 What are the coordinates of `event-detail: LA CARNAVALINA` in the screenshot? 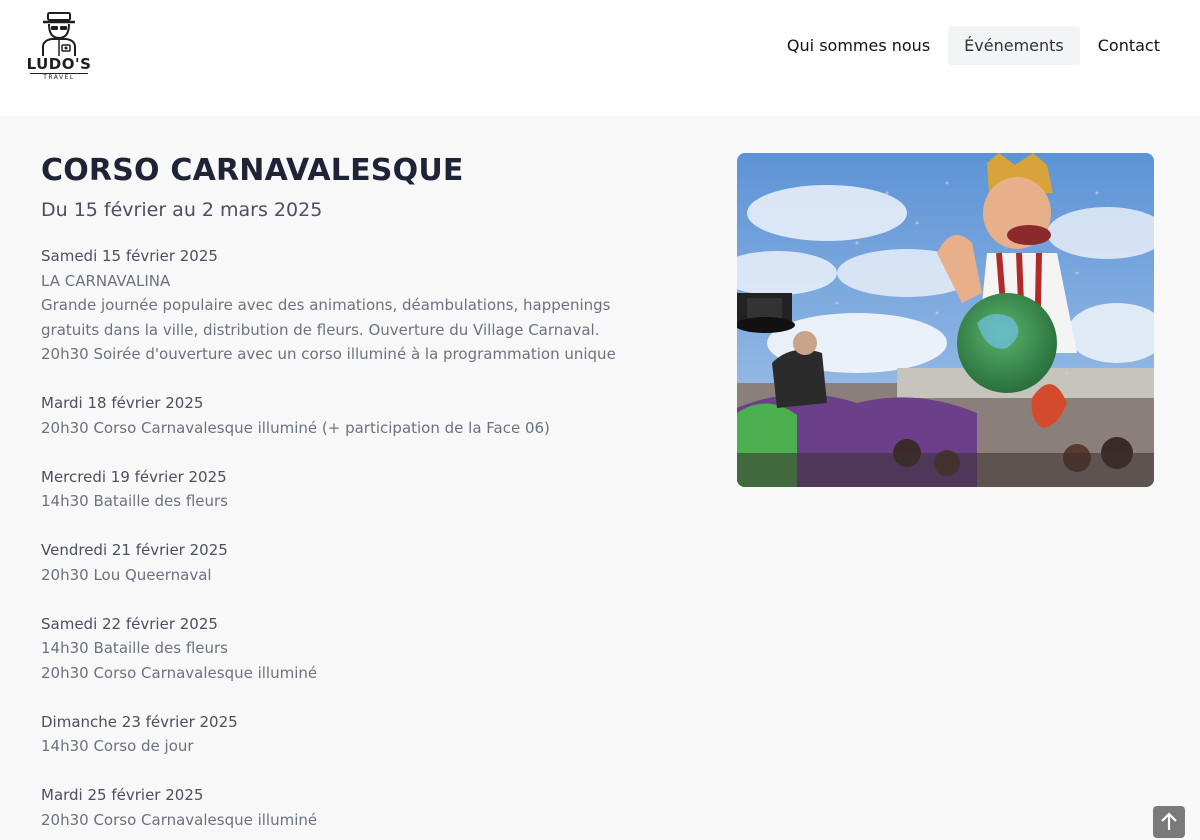 It's located at (106, 280).